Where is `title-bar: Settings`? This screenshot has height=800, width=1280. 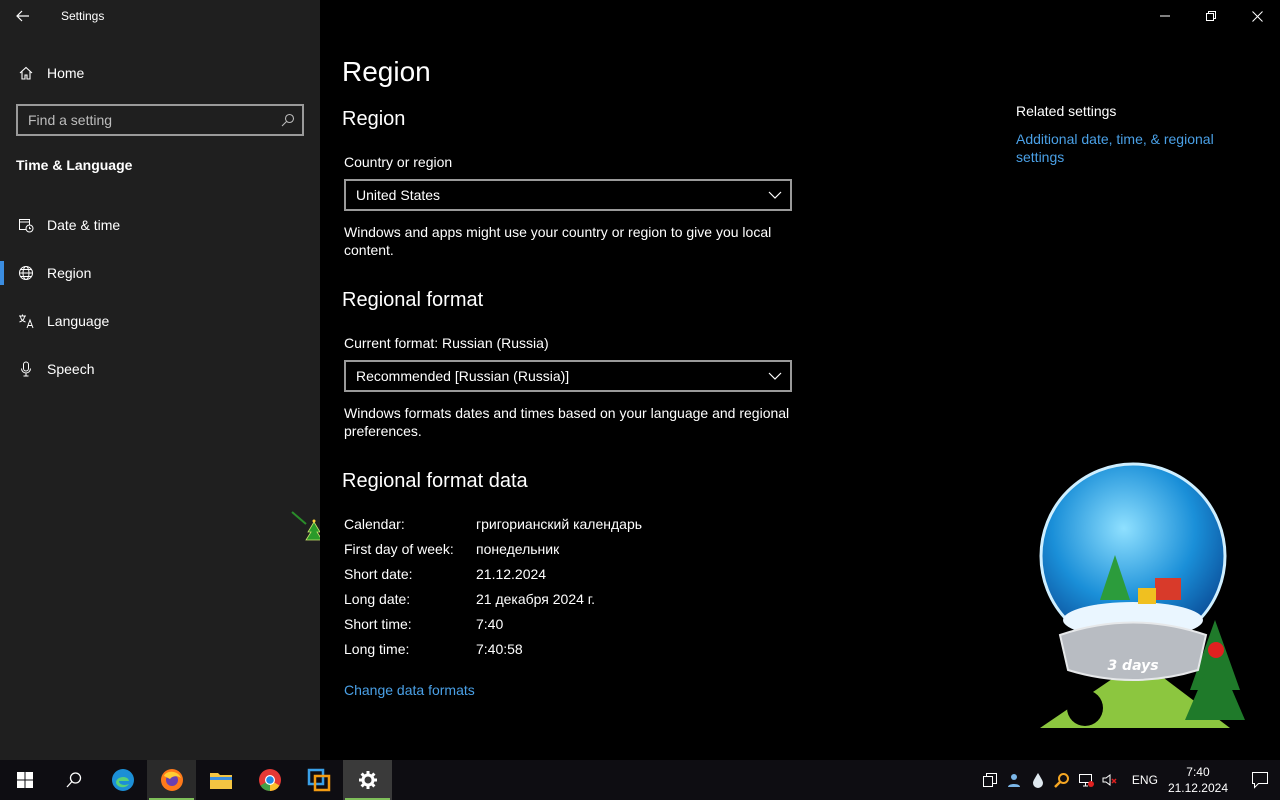 title-bar: Settings is located at coordinates (160, 16).